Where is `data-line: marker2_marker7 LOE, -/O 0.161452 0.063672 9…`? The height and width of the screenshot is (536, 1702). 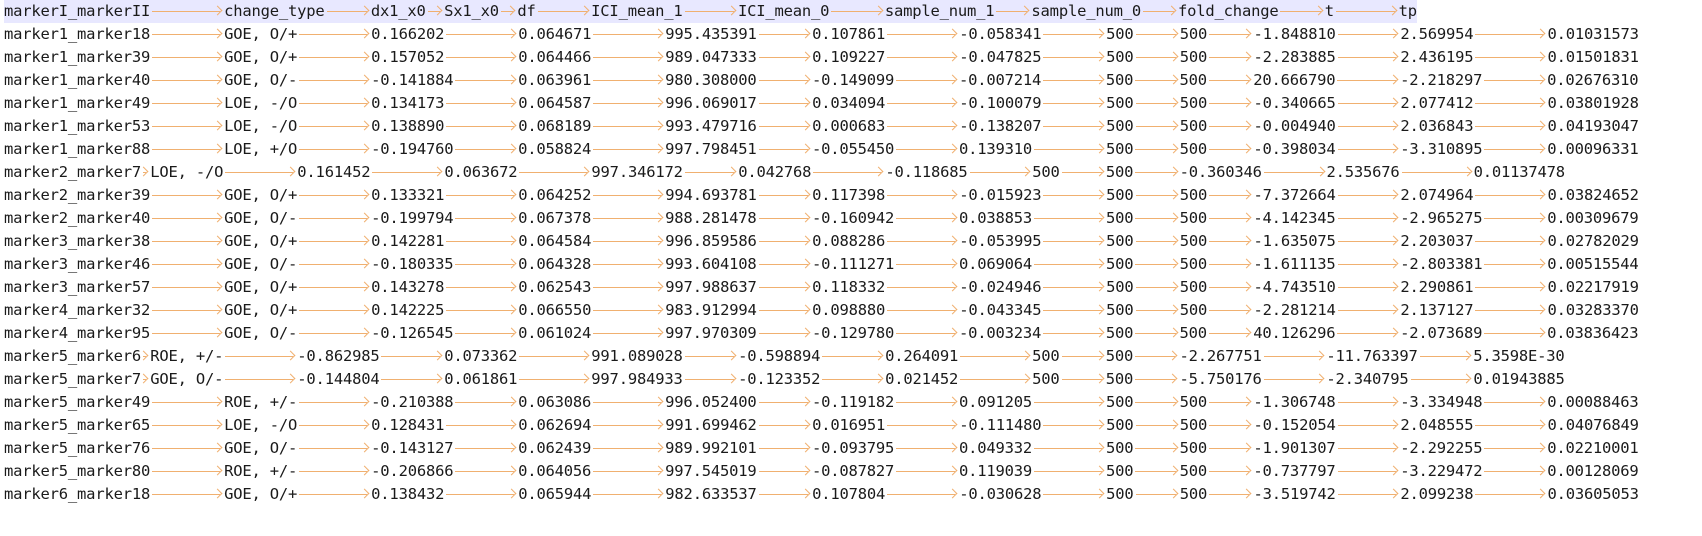 data-line: marker2_marker7 LOE, -/O 0.161452 0.063672 9… is located at coordinates (784, 172).